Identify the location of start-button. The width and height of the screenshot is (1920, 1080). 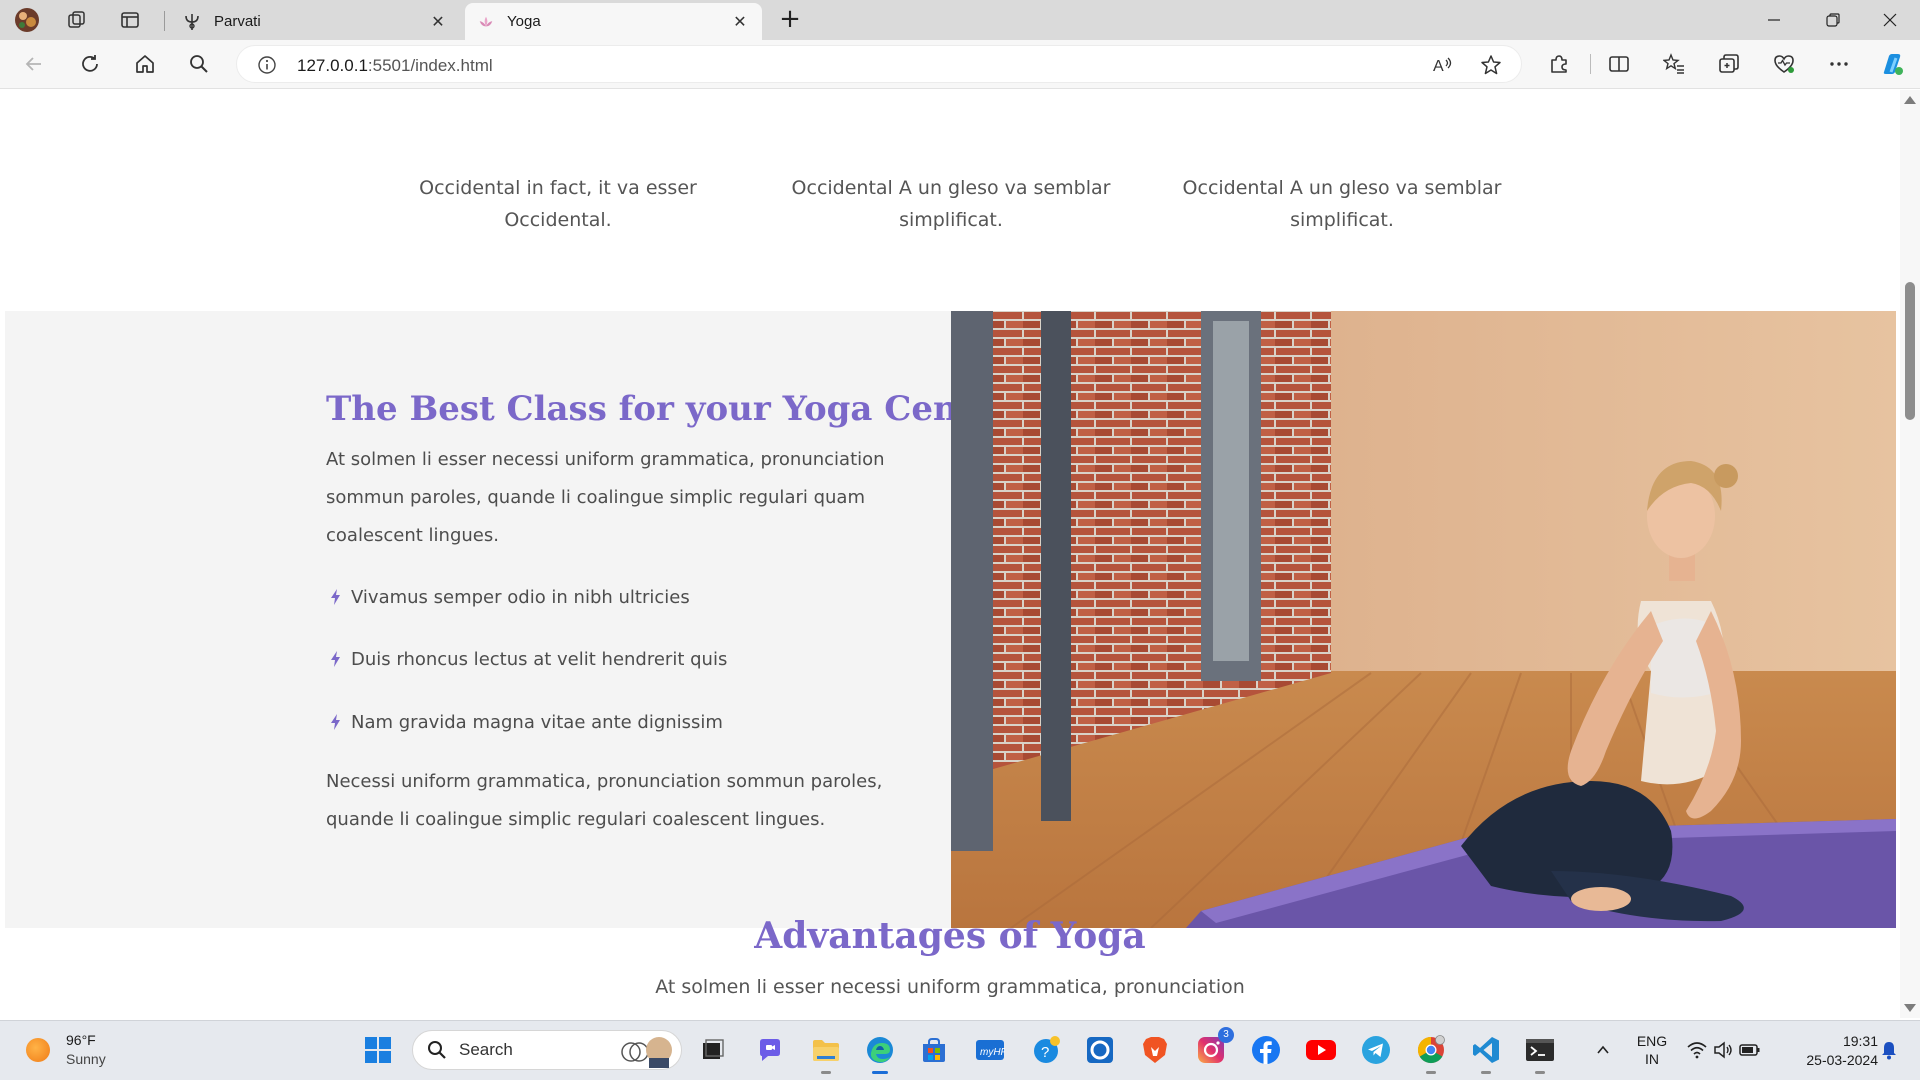
(378, 1050).